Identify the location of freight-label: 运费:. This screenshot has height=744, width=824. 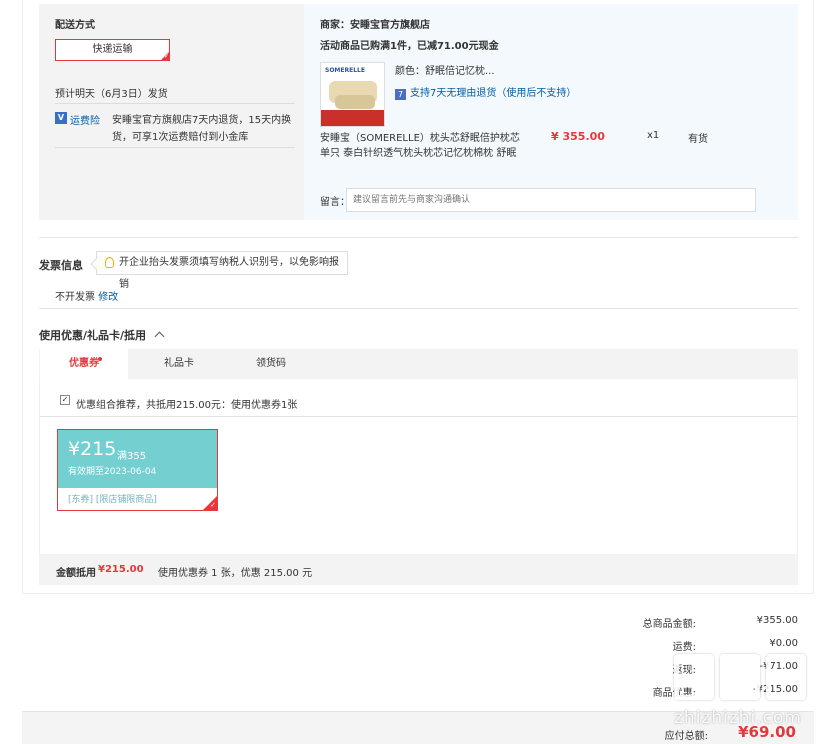
(684, 647).